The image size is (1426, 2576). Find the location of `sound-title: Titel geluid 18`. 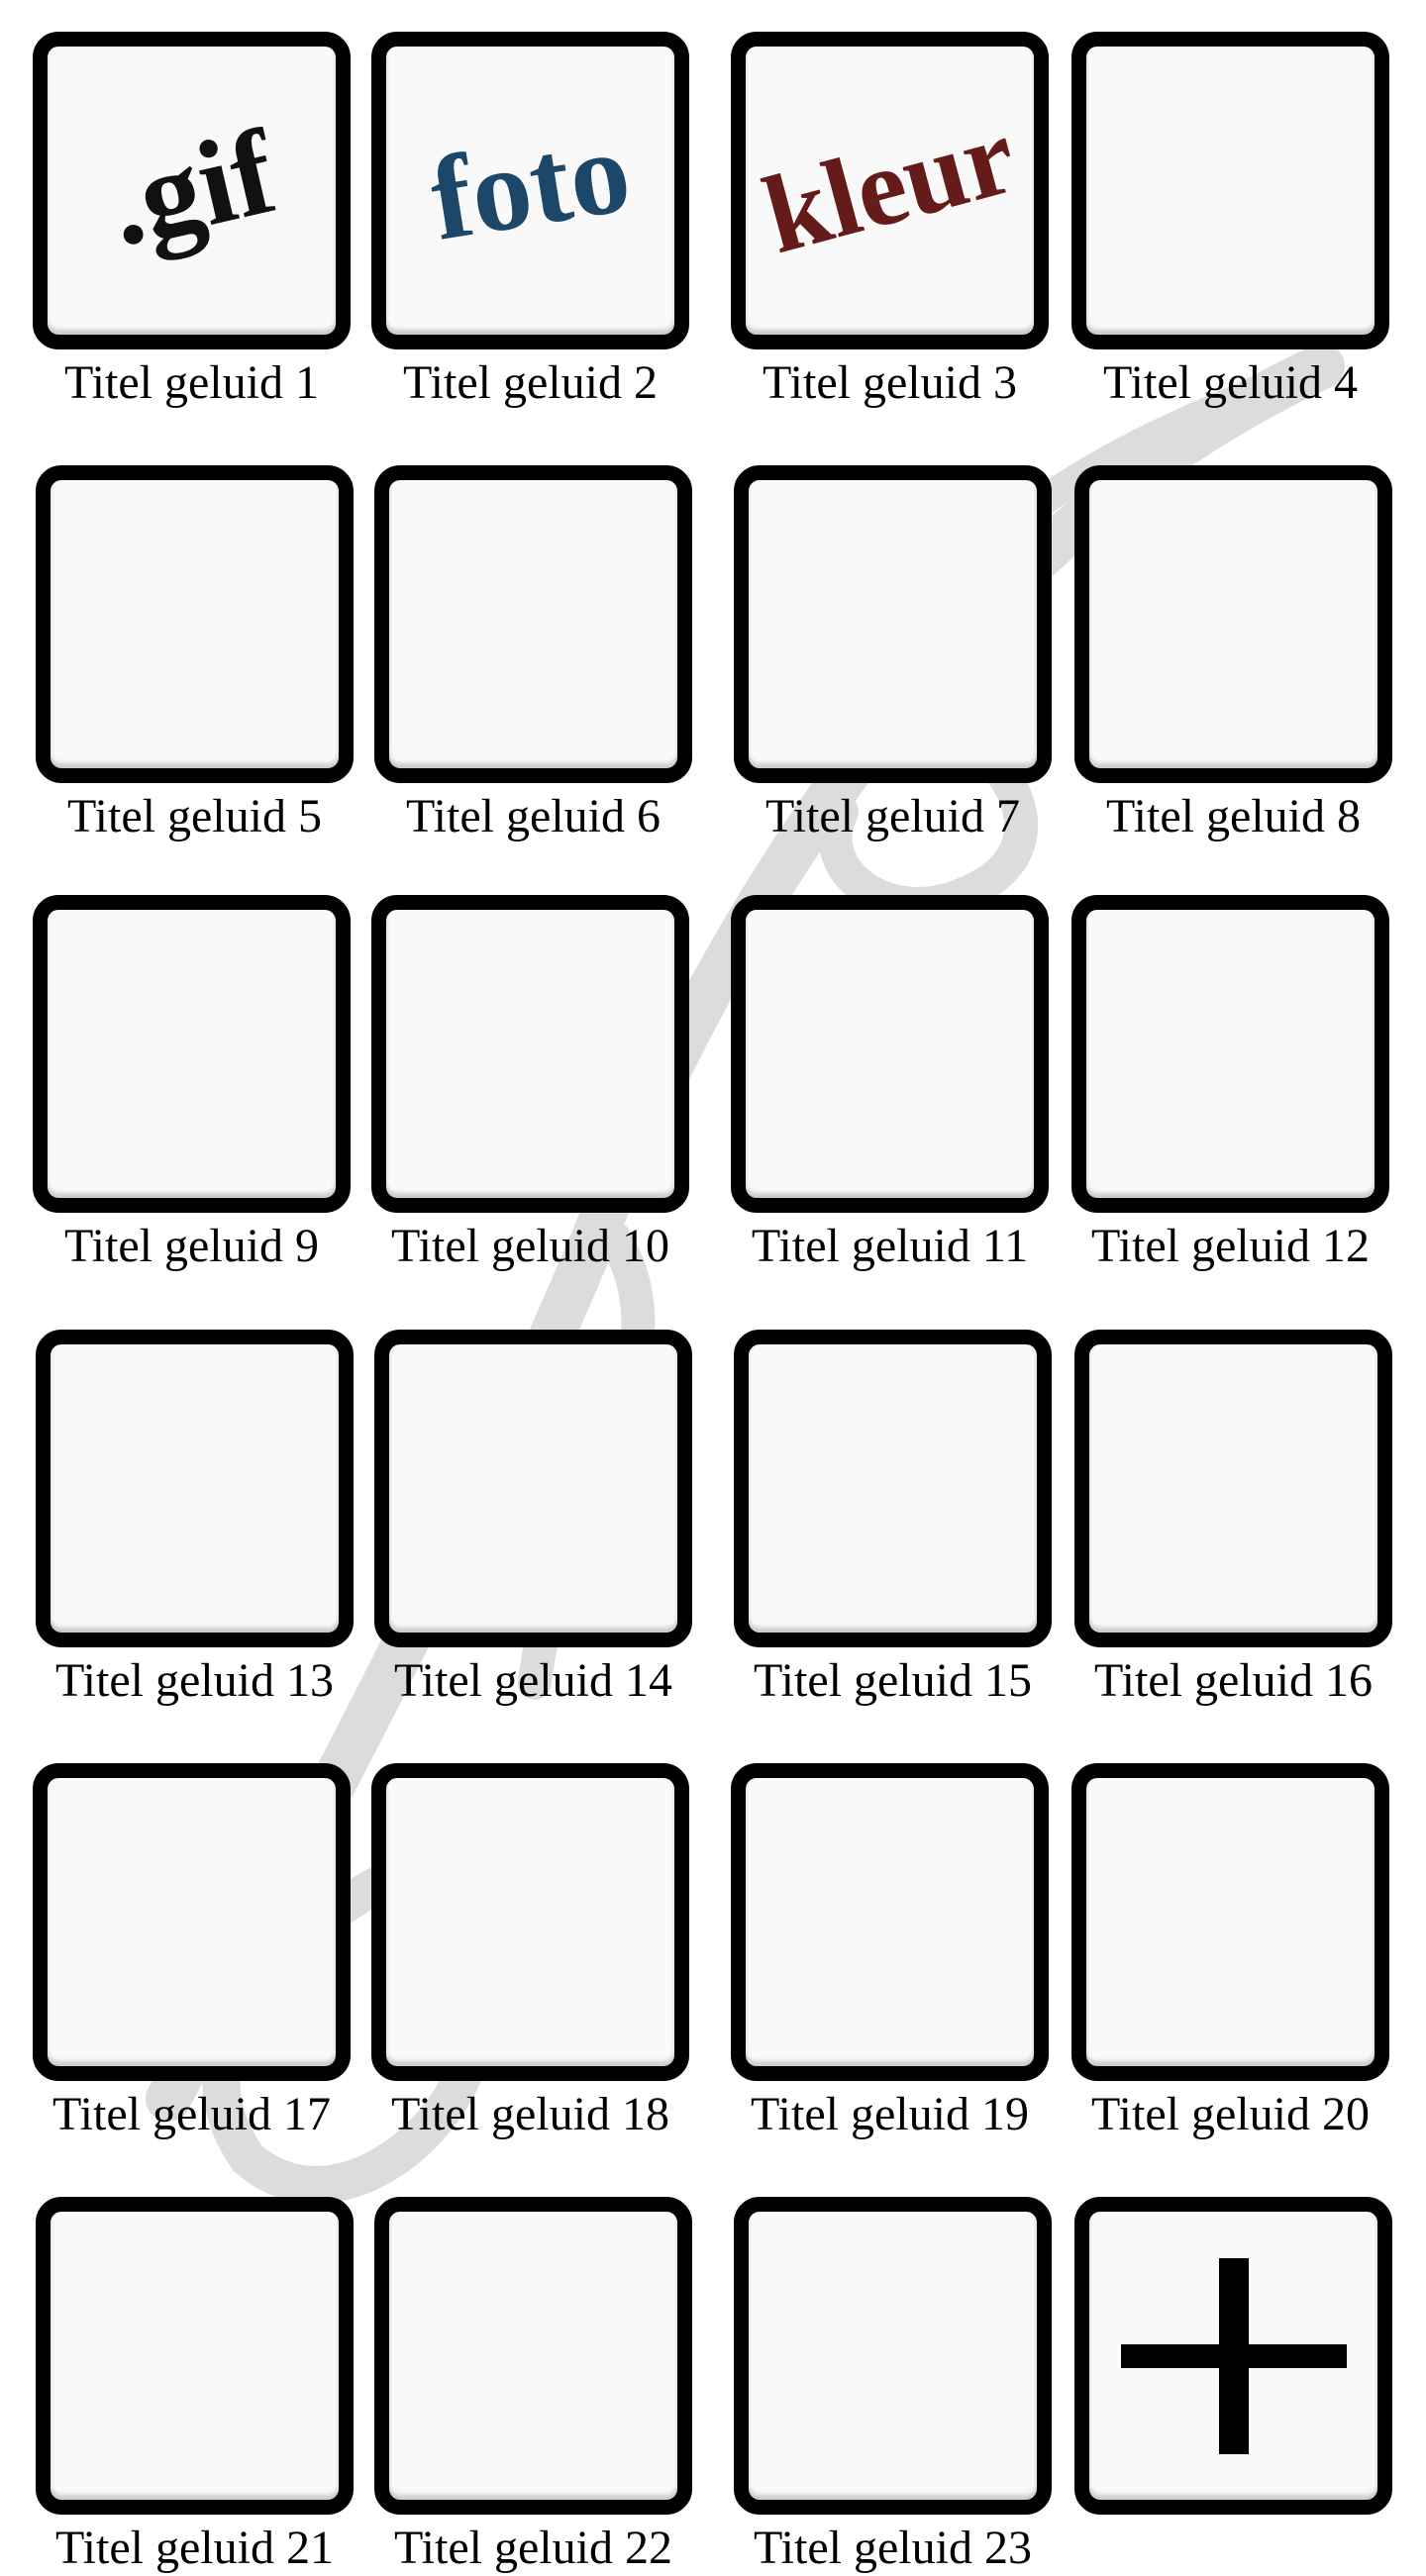

sound-title: Titel geluid 18 is located at coordinates (530, 2114).